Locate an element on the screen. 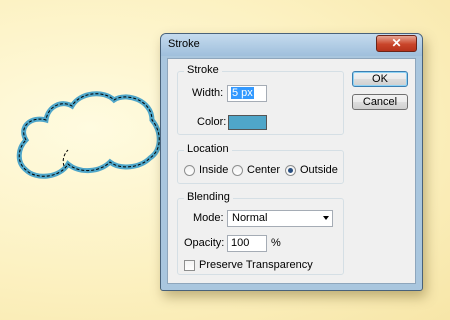 This screenshot has height=320, width=450. stroke-group-legend: Stroke is located at coordinates (203, 70).